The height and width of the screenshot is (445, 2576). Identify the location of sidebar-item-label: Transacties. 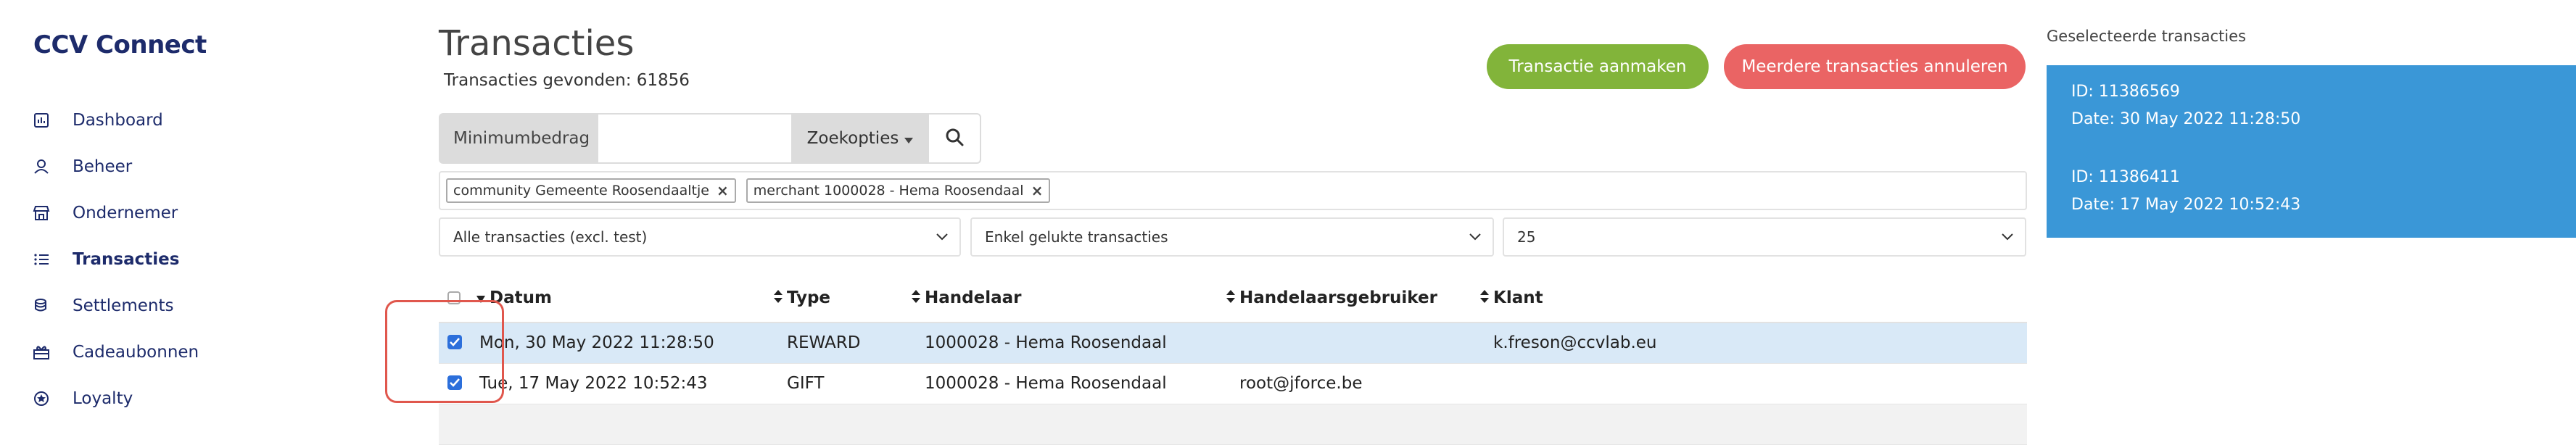
(126, 259).